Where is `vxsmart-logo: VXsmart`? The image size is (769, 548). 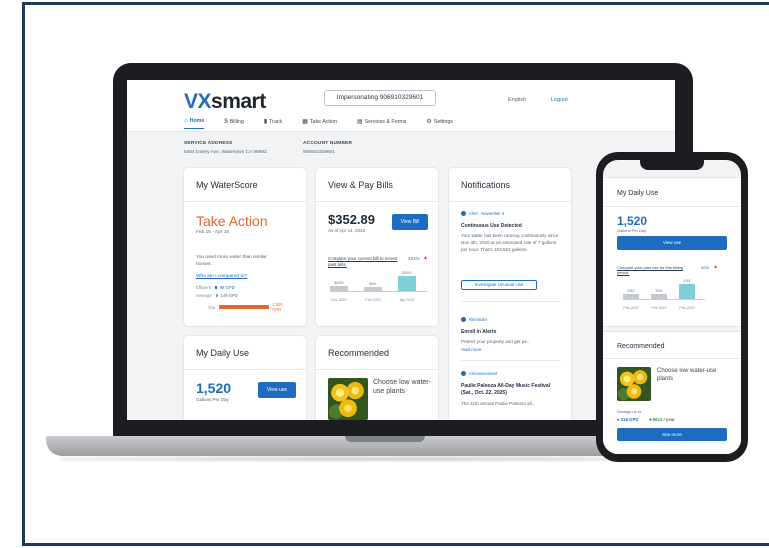 vxsmart-logo: VXsmart is located at coordinates (225, 102).